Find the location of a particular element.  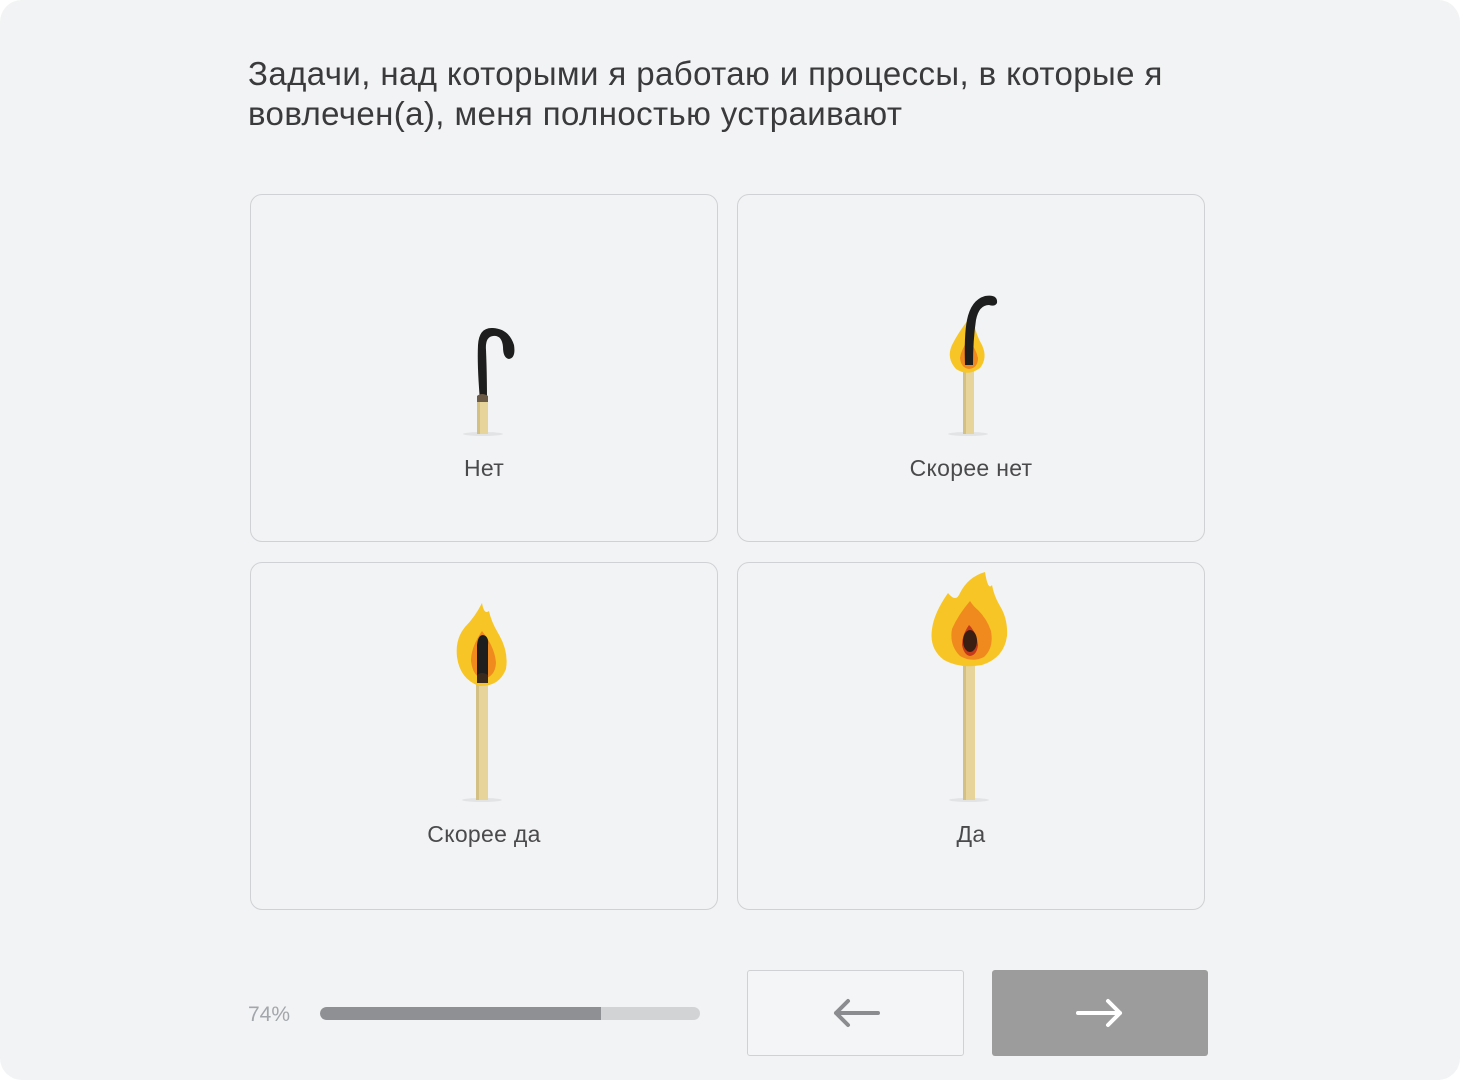

arrow-right-icon is located at coordinates (1099, 1013).